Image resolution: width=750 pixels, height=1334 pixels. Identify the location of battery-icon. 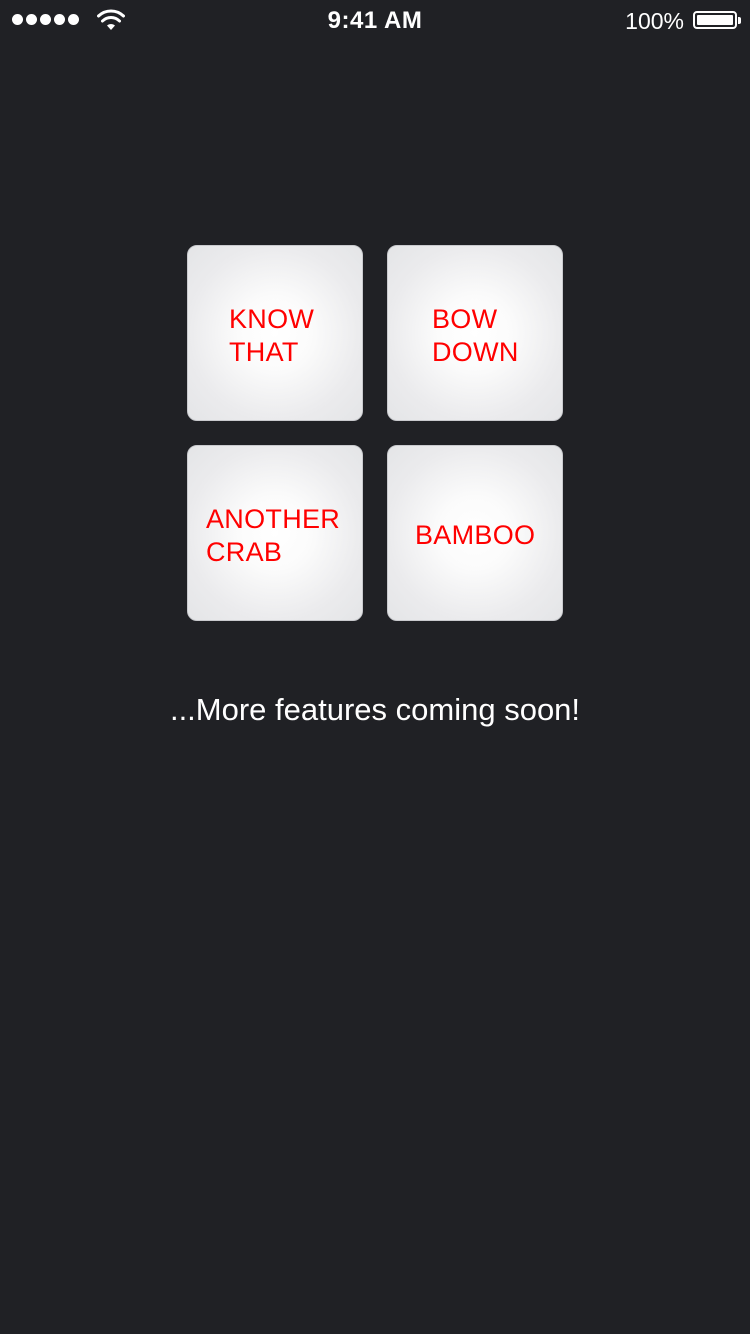
(717, 20).